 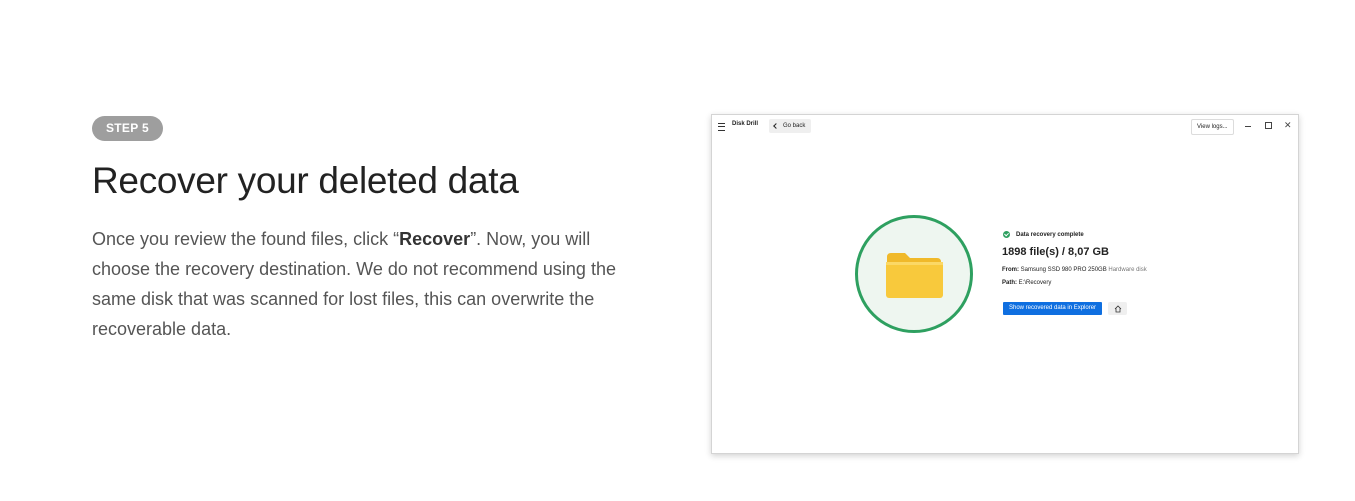 I want to click on go-back-button: Go back, so click(x=790, y=126).